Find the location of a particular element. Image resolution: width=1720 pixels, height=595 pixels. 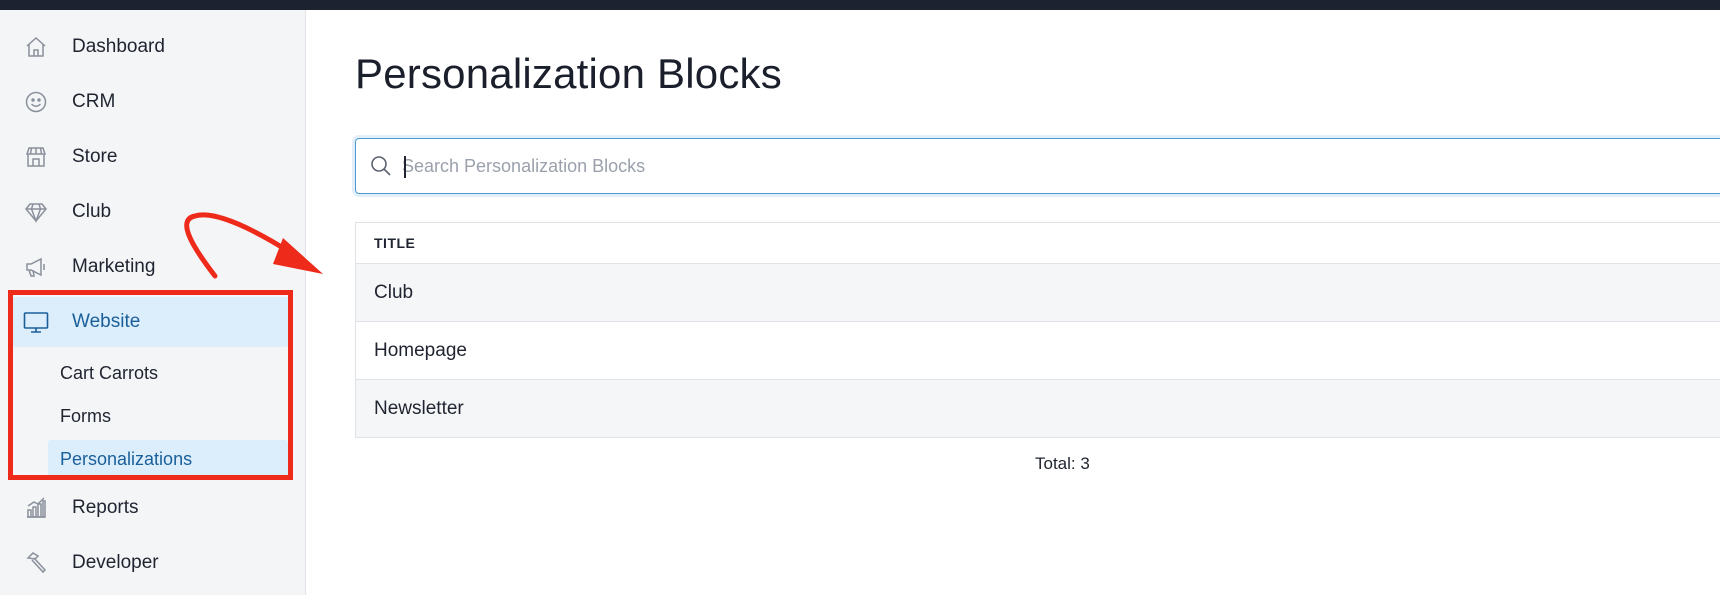

smiley-icon is located at coordinates (36, 102).